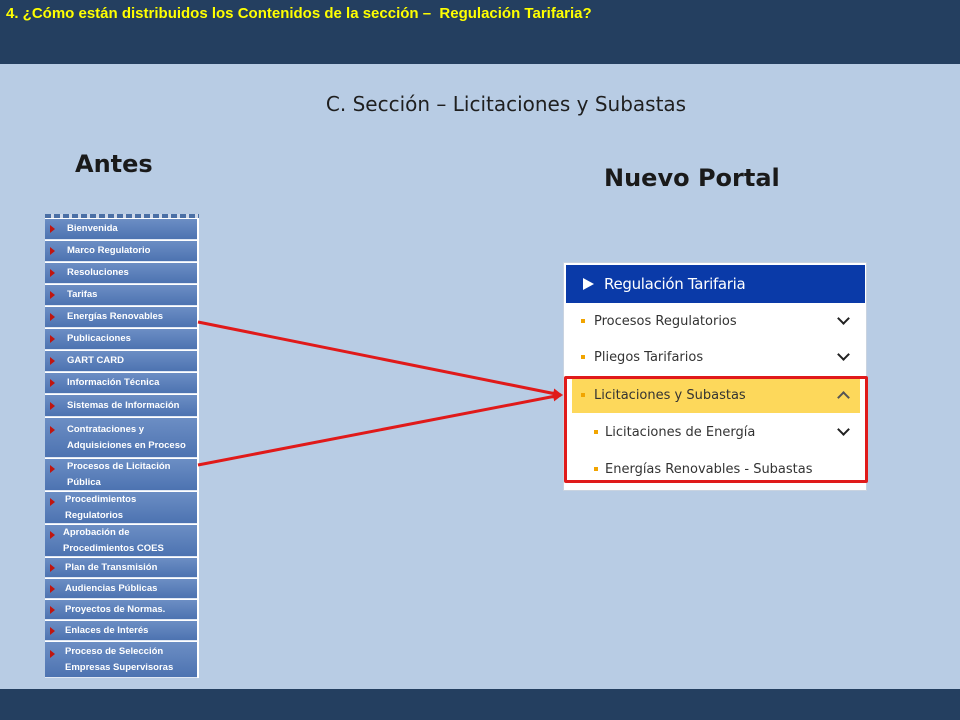  What do you see at coordinates (480, 704) in the screenshot?
I see `bottom-bar` at bounding box center [480, 704].